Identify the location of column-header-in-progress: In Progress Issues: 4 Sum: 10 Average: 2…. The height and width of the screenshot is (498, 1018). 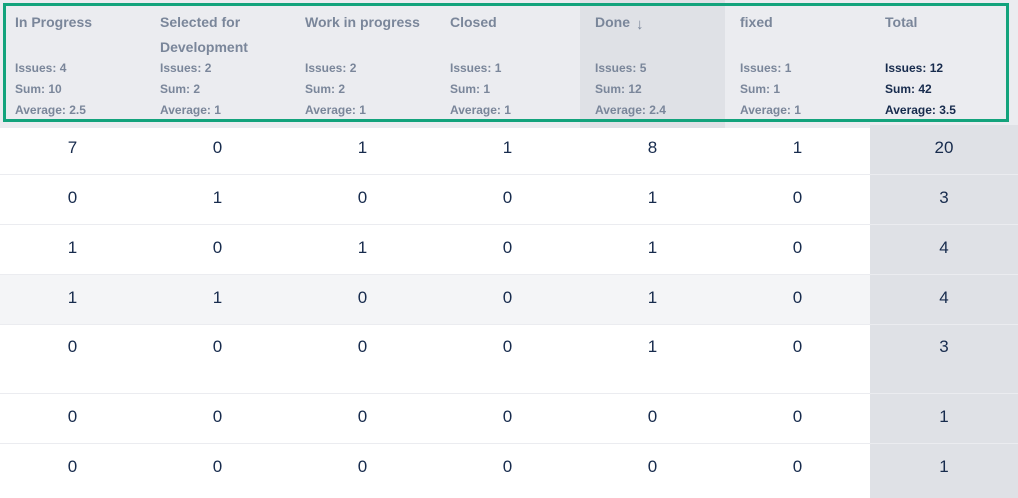
(72, 64).